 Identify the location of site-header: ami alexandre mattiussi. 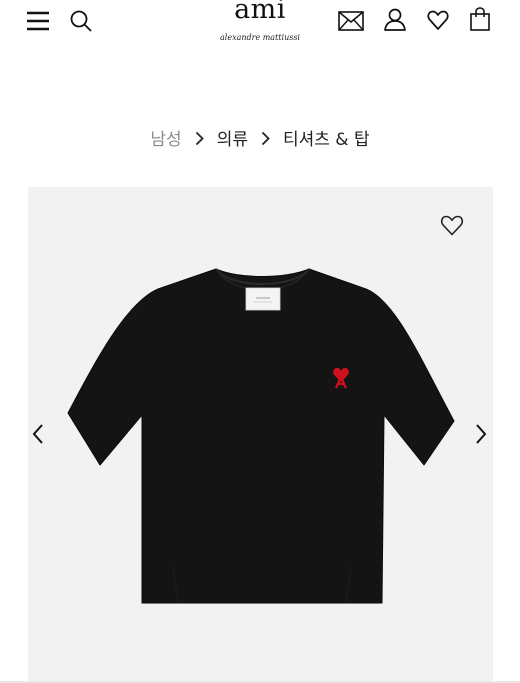
(260, 25).